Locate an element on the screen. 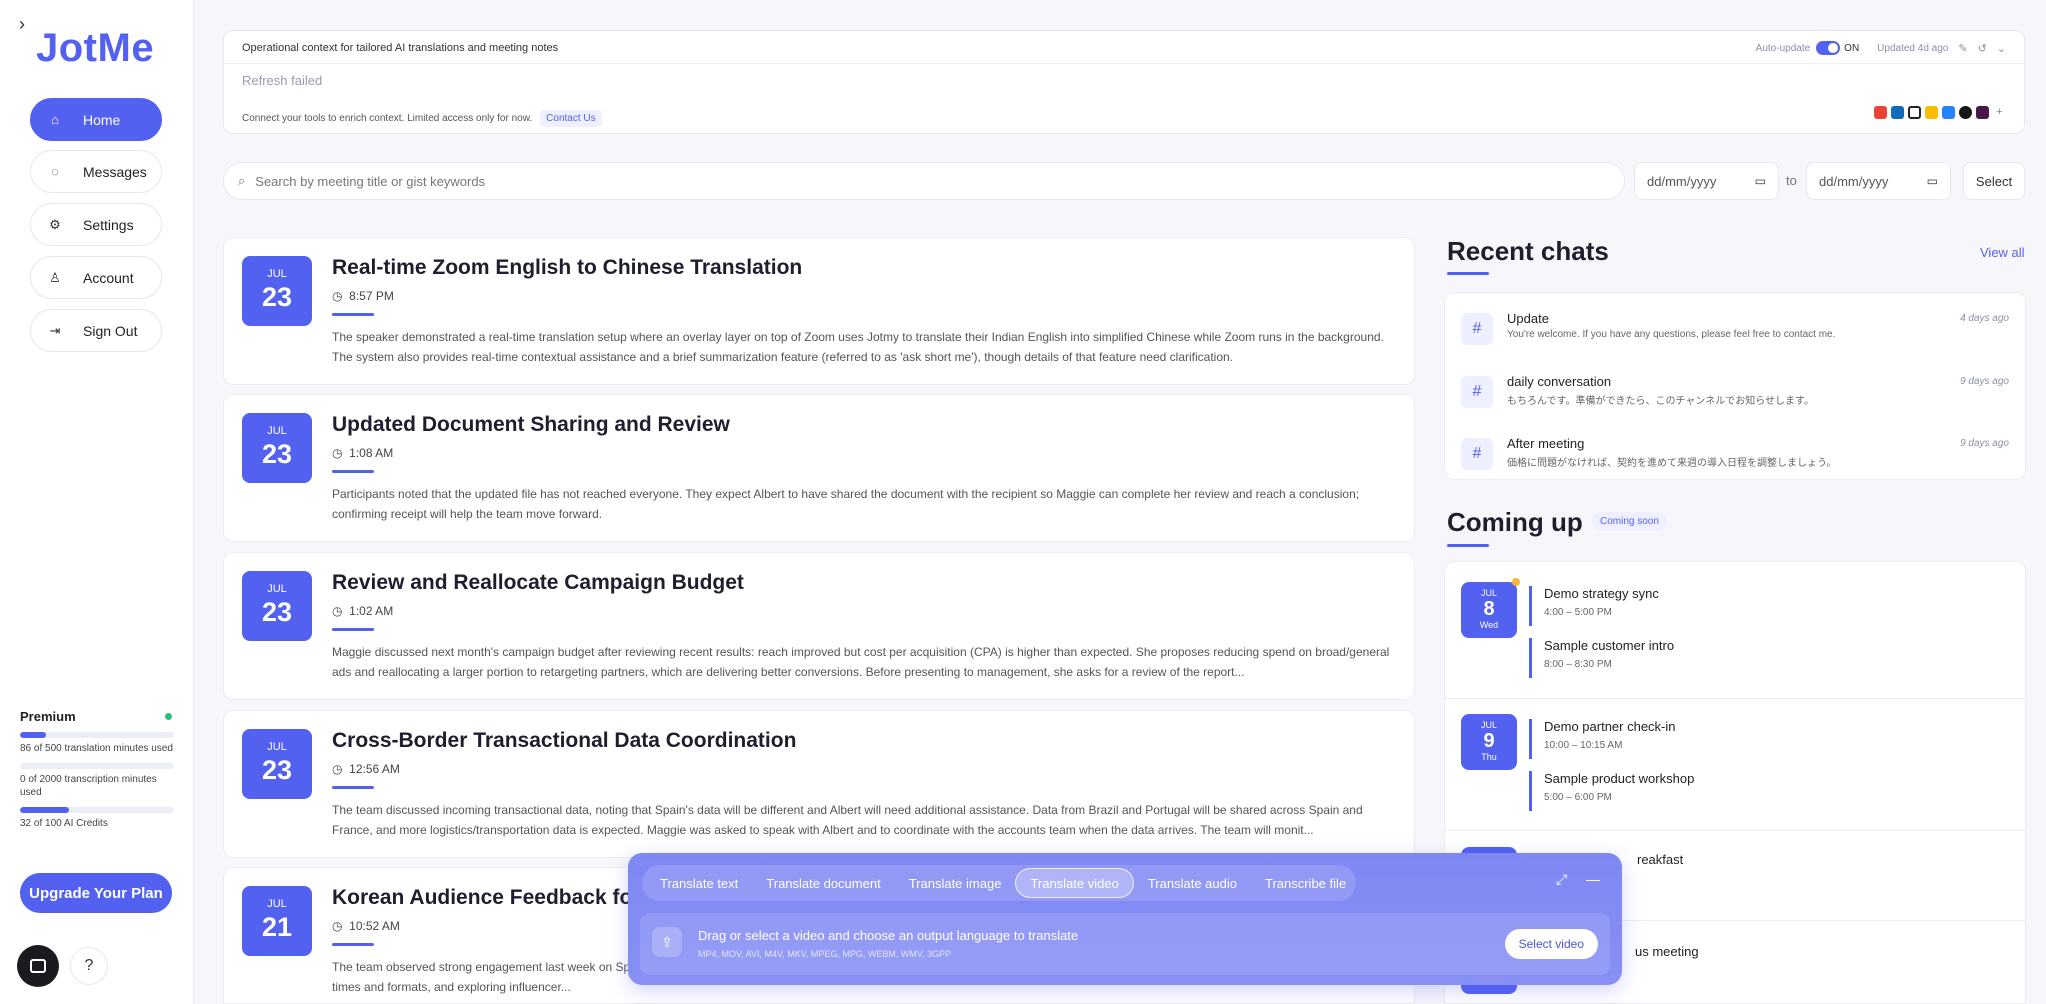  contact-us-button: Contact Us is located at coordinates (571, 118).